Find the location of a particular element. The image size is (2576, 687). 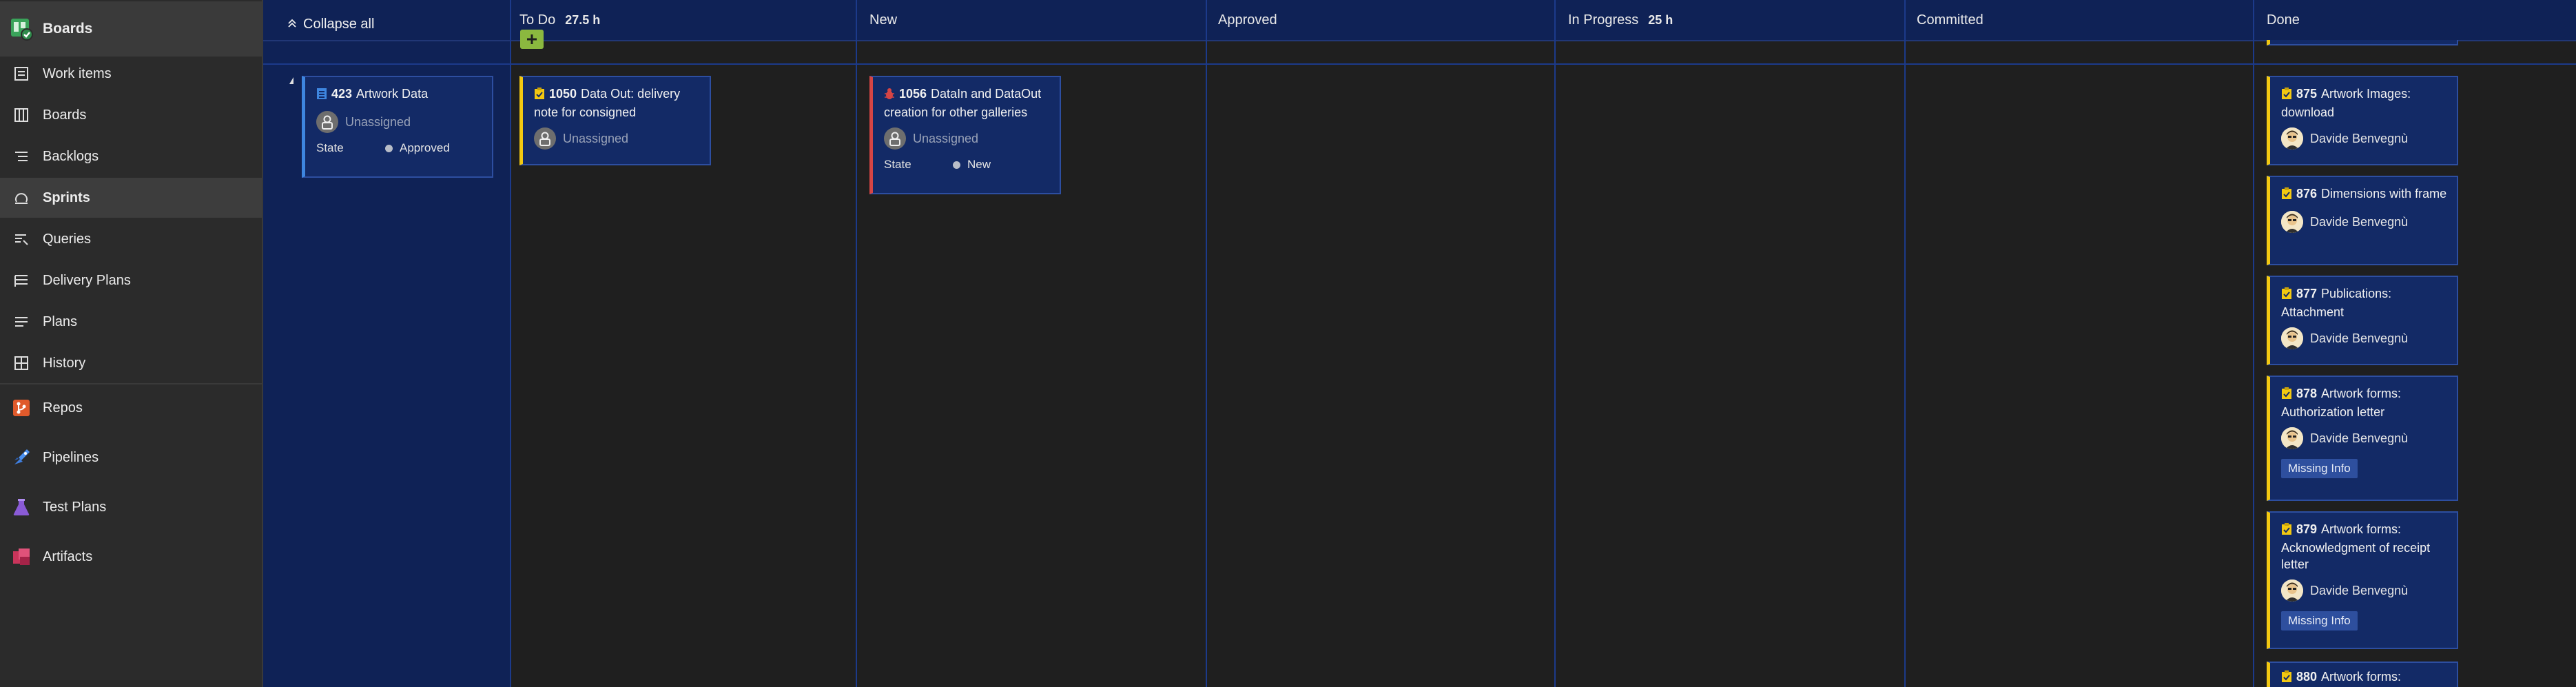

nav-item-label: Work items is located at coordinates (77, 73).